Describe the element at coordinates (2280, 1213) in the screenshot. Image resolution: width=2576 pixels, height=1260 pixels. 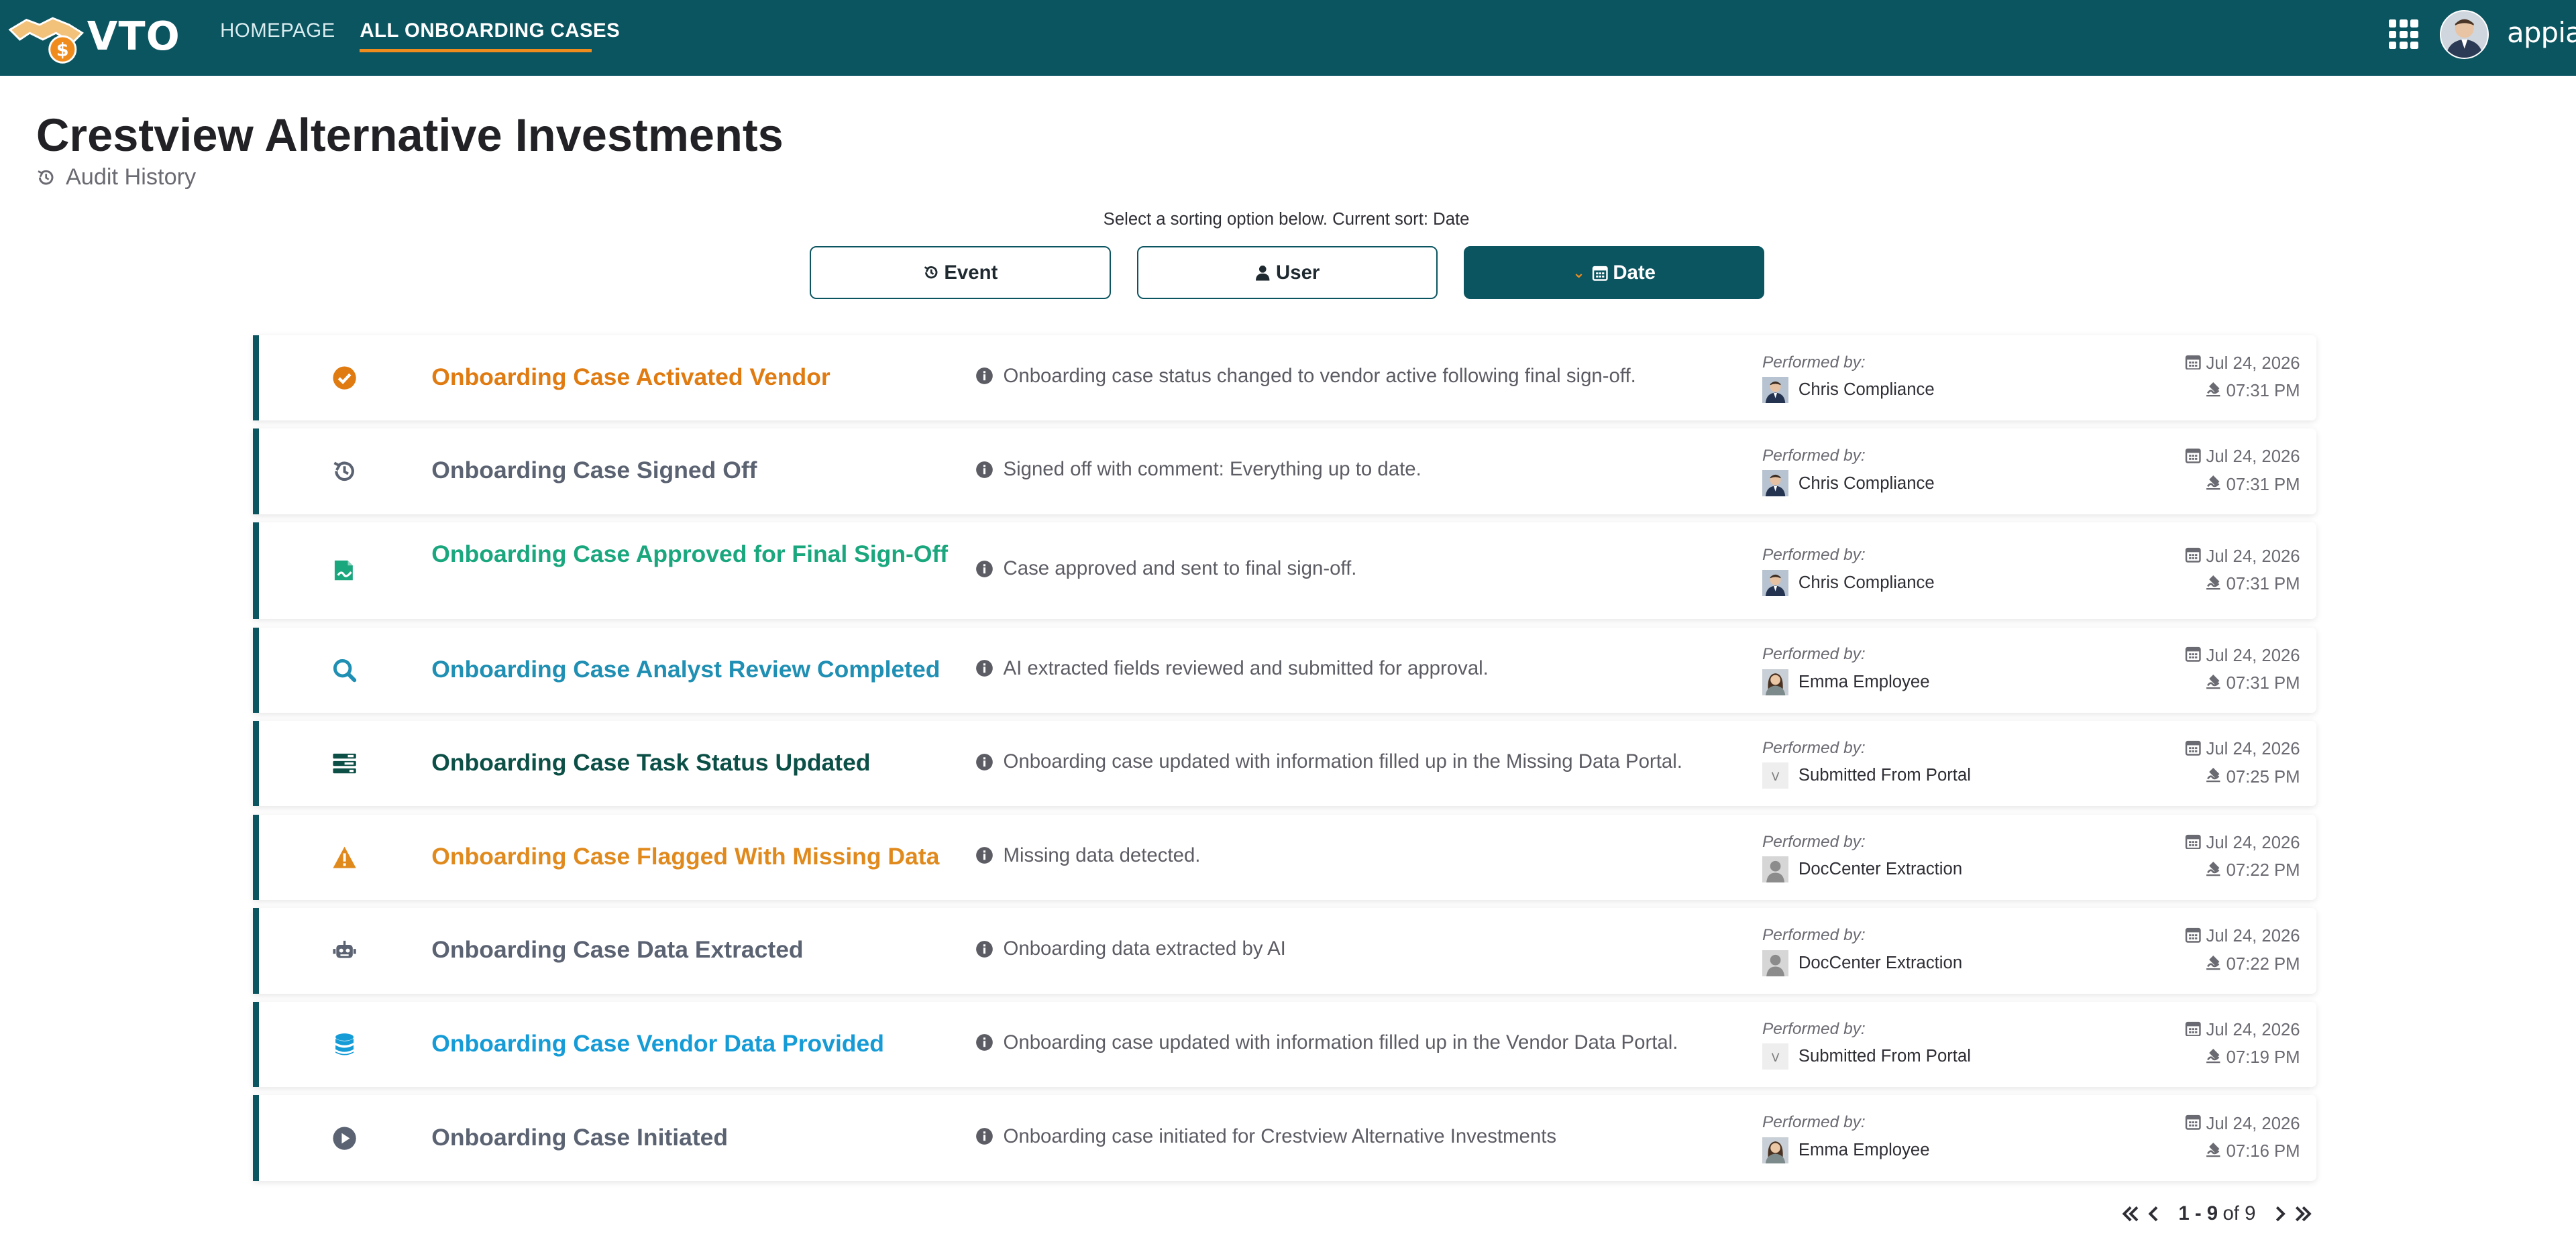
I see `next-page-icon` at that location.